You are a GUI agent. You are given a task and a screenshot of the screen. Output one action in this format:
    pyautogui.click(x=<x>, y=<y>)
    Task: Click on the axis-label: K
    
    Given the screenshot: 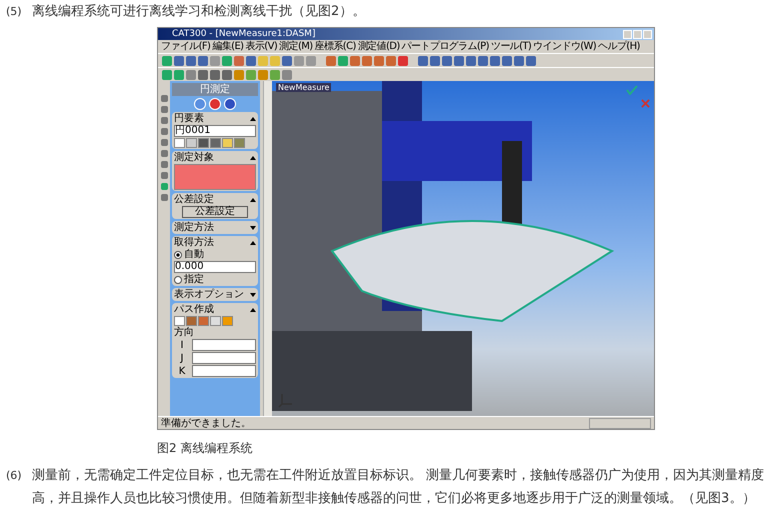 What is the action you would take?
    pyautogui.click(x=182, y=371)
    